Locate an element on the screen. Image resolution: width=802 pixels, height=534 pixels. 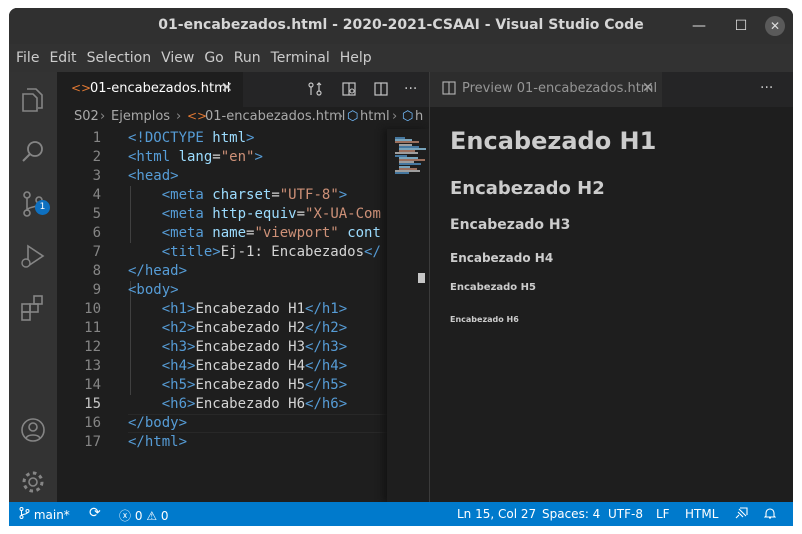
line-number: 3 is located at coordinates (96, 176).